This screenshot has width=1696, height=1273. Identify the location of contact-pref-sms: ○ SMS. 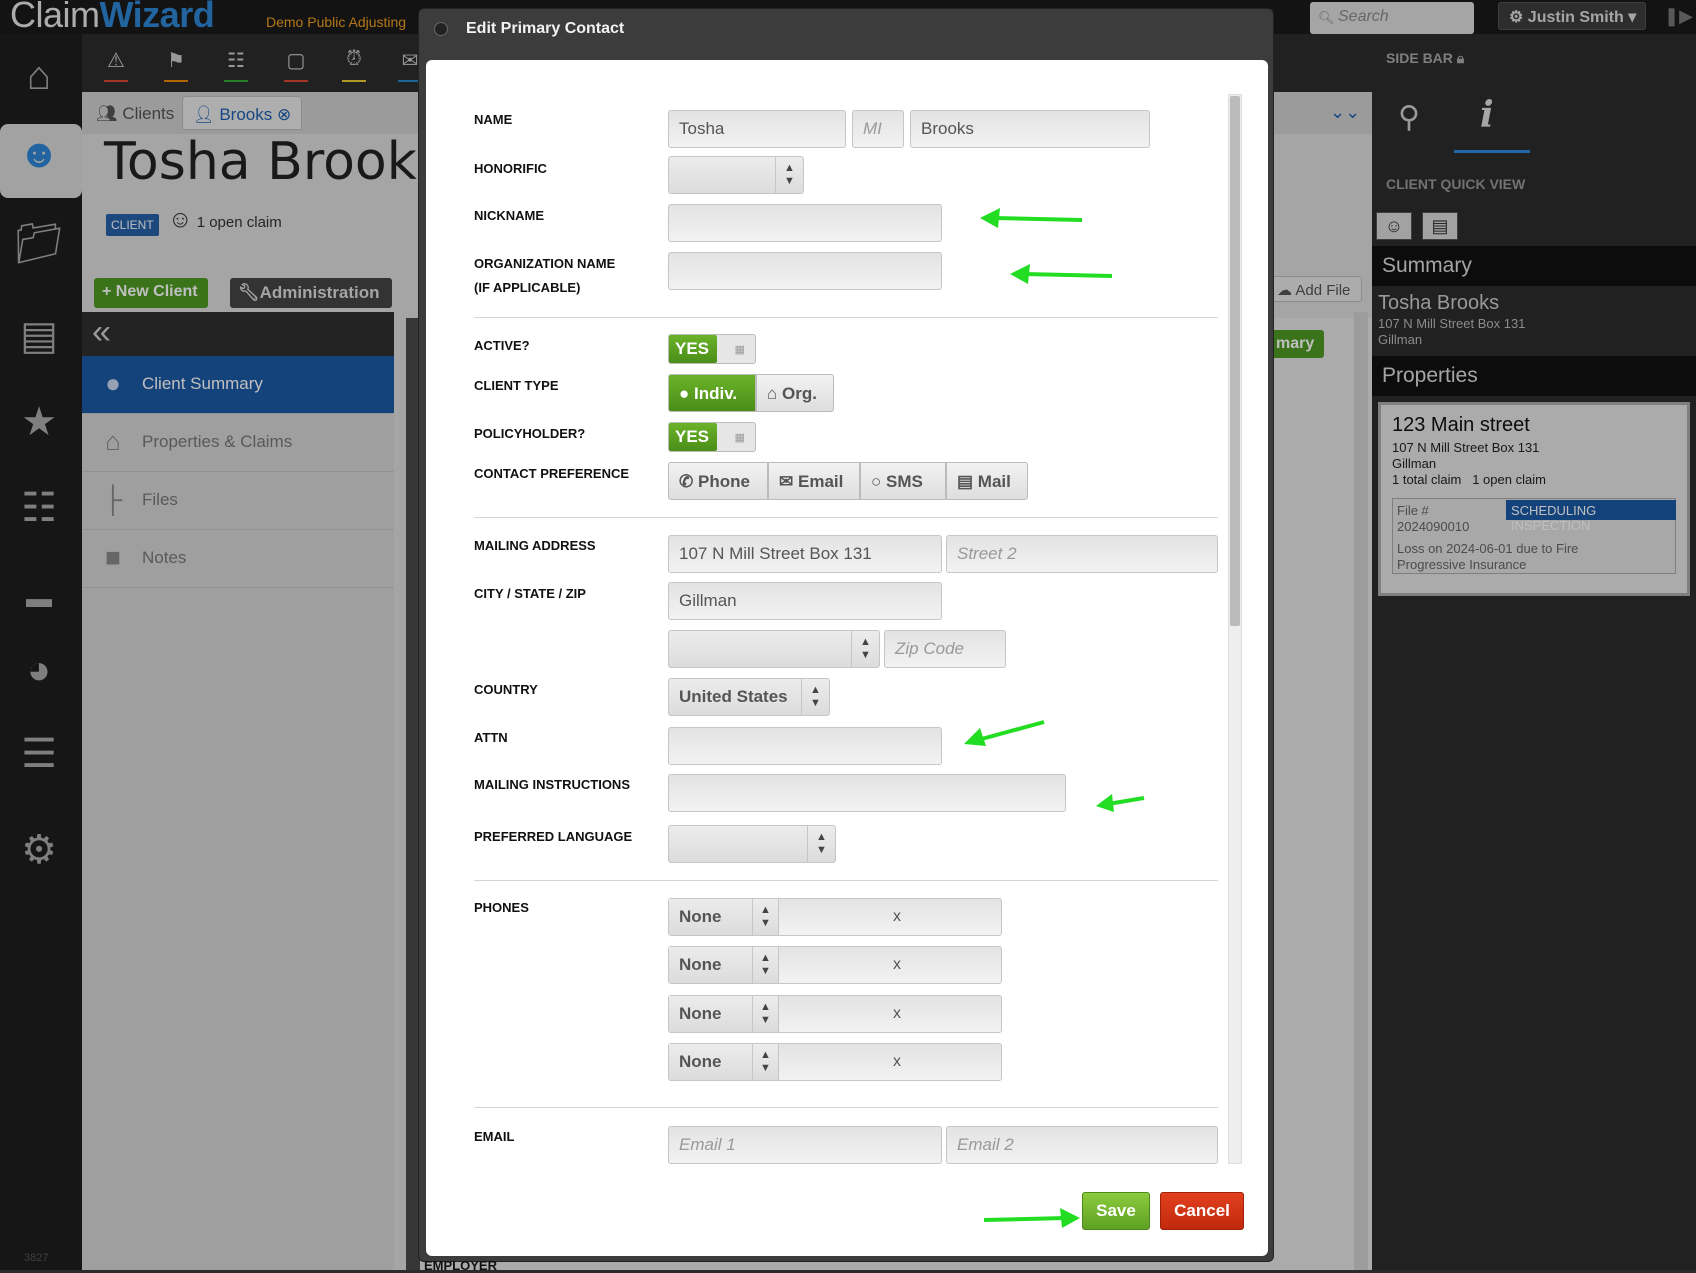
(903, 481).